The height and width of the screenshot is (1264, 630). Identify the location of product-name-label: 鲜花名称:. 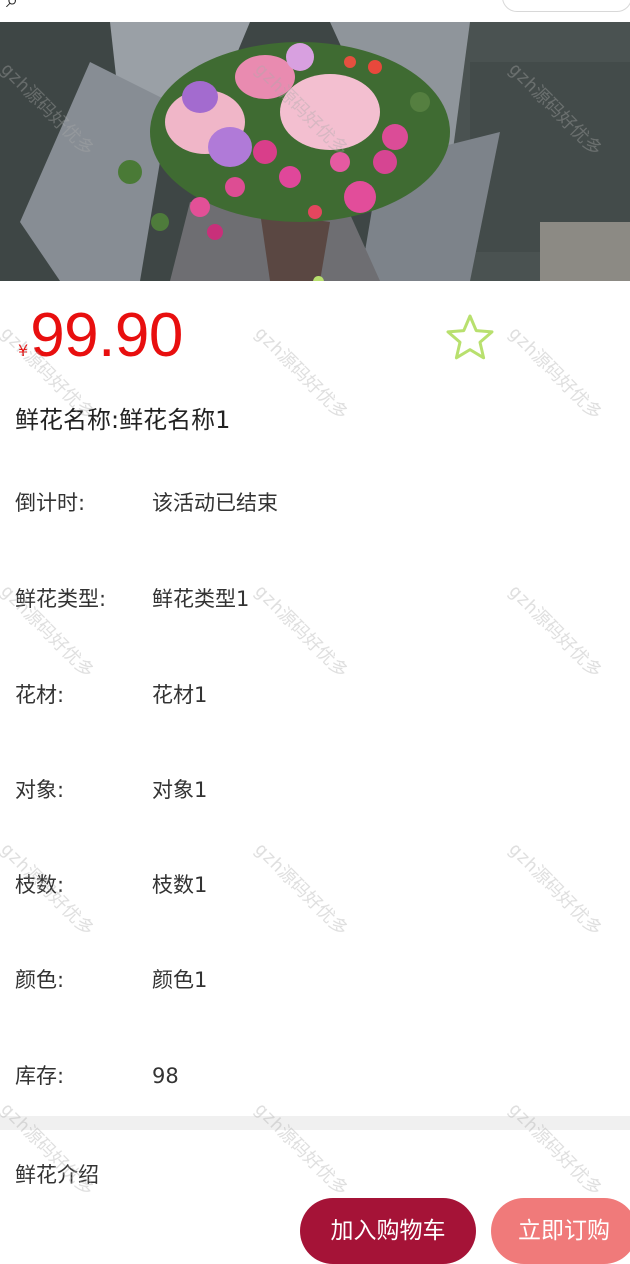
(67, 420).